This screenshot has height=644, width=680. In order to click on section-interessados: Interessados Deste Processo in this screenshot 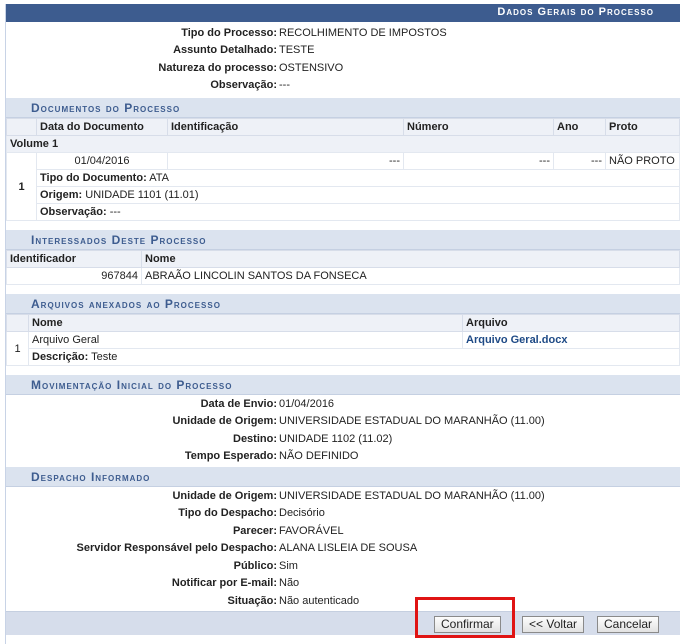, I will do `click(343, 240)`.